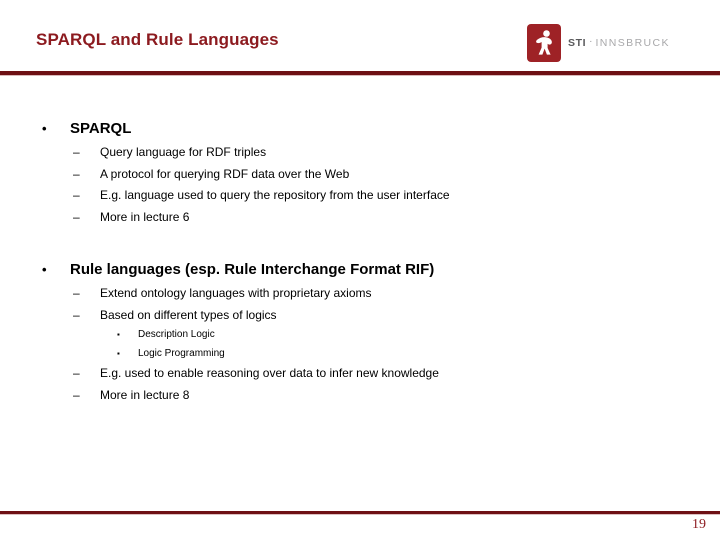  What do you see at coordinates (544, 43) in the screenshot?
I see `sti-figure-icon` at bounding box center [544, 43].